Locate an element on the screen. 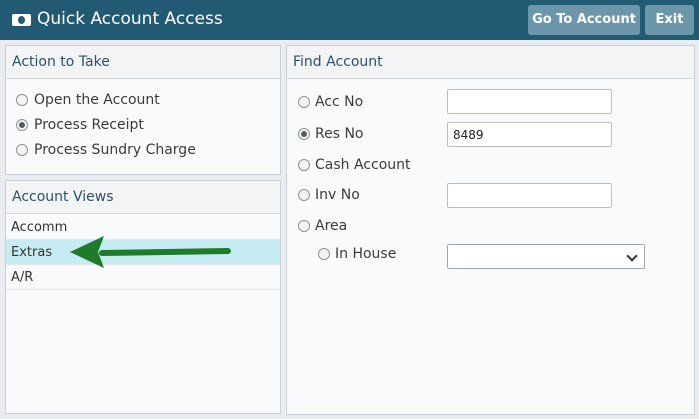  window-title: Quick Account Access is located at coordinates (130, 19).